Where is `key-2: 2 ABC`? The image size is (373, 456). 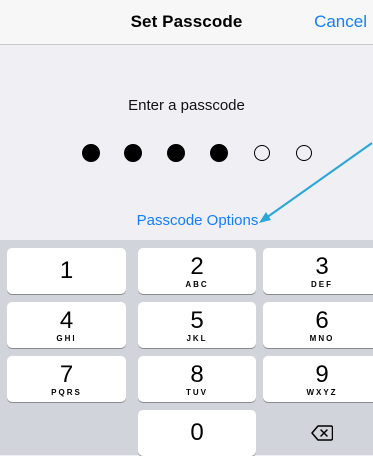
key-2: 2 ABC is located at coordinates (197, 271).